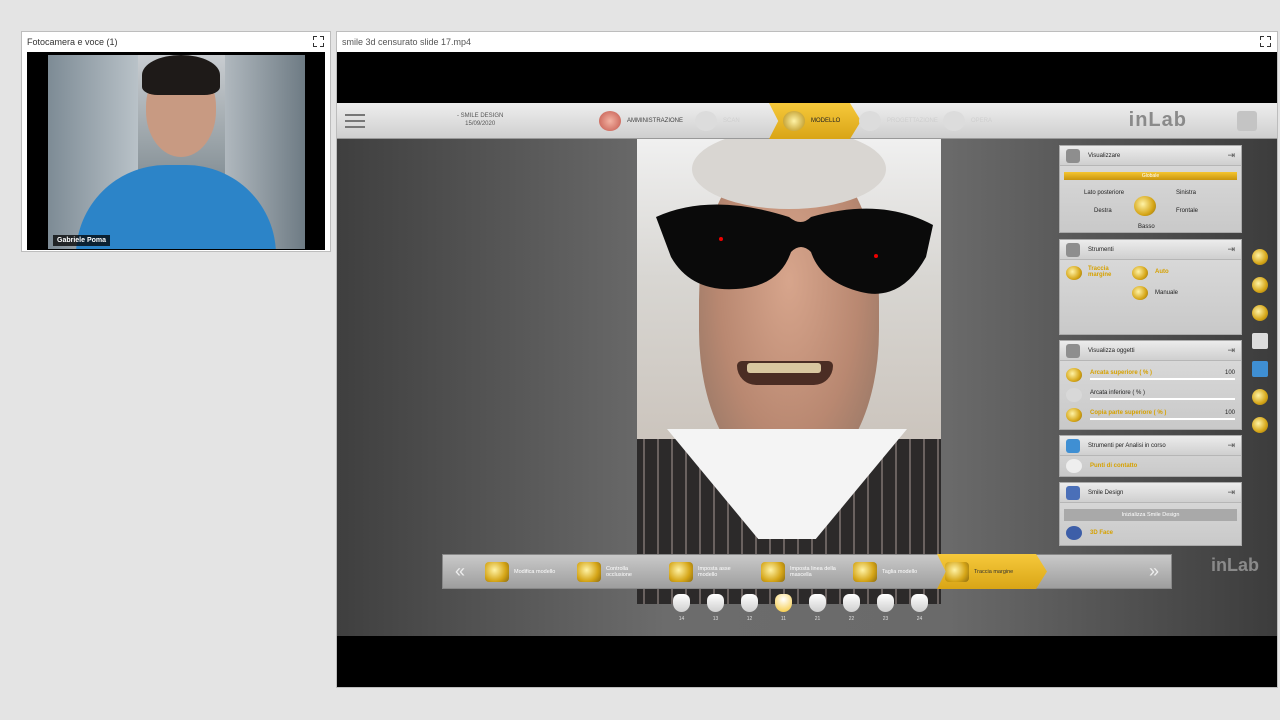 Image resolution: width=1280 pixels, height=720 pixels. Describe the element at coordinates (919, 608) in the screenshot. I see `tooth-24: 24` at that location.